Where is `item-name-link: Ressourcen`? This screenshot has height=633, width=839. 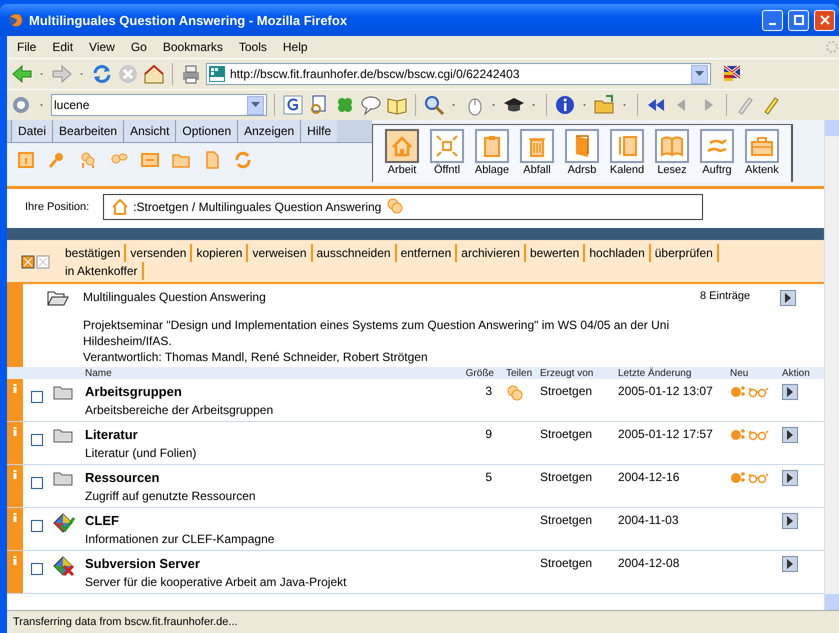
item-name-link: Ressourcen is located at coordinates (122, 477).